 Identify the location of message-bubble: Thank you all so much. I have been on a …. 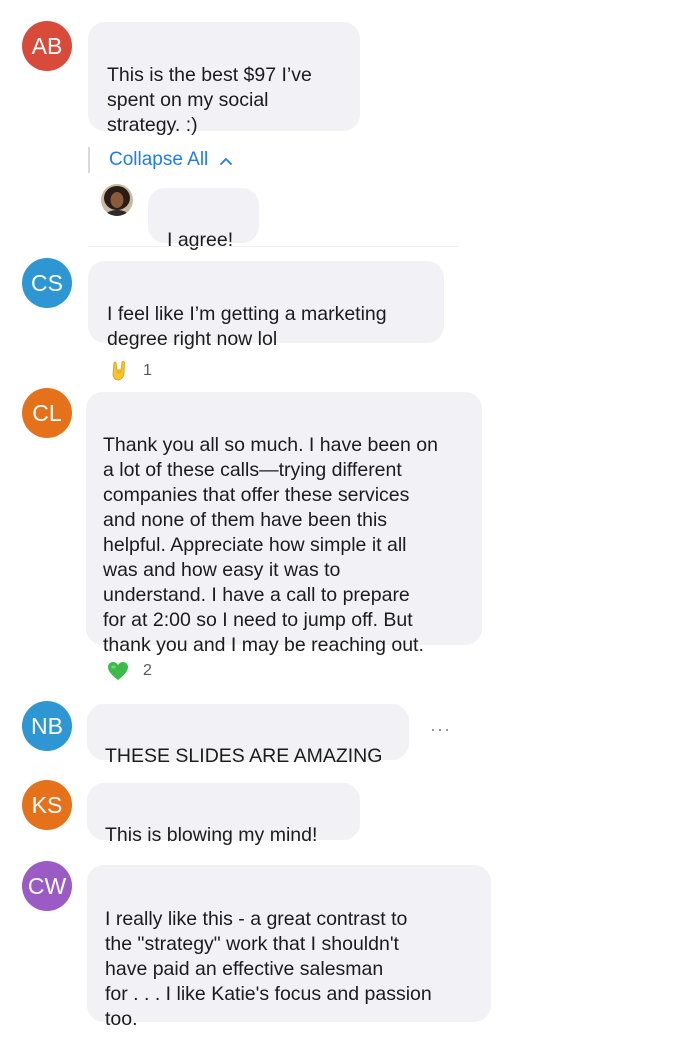
(284, 524).